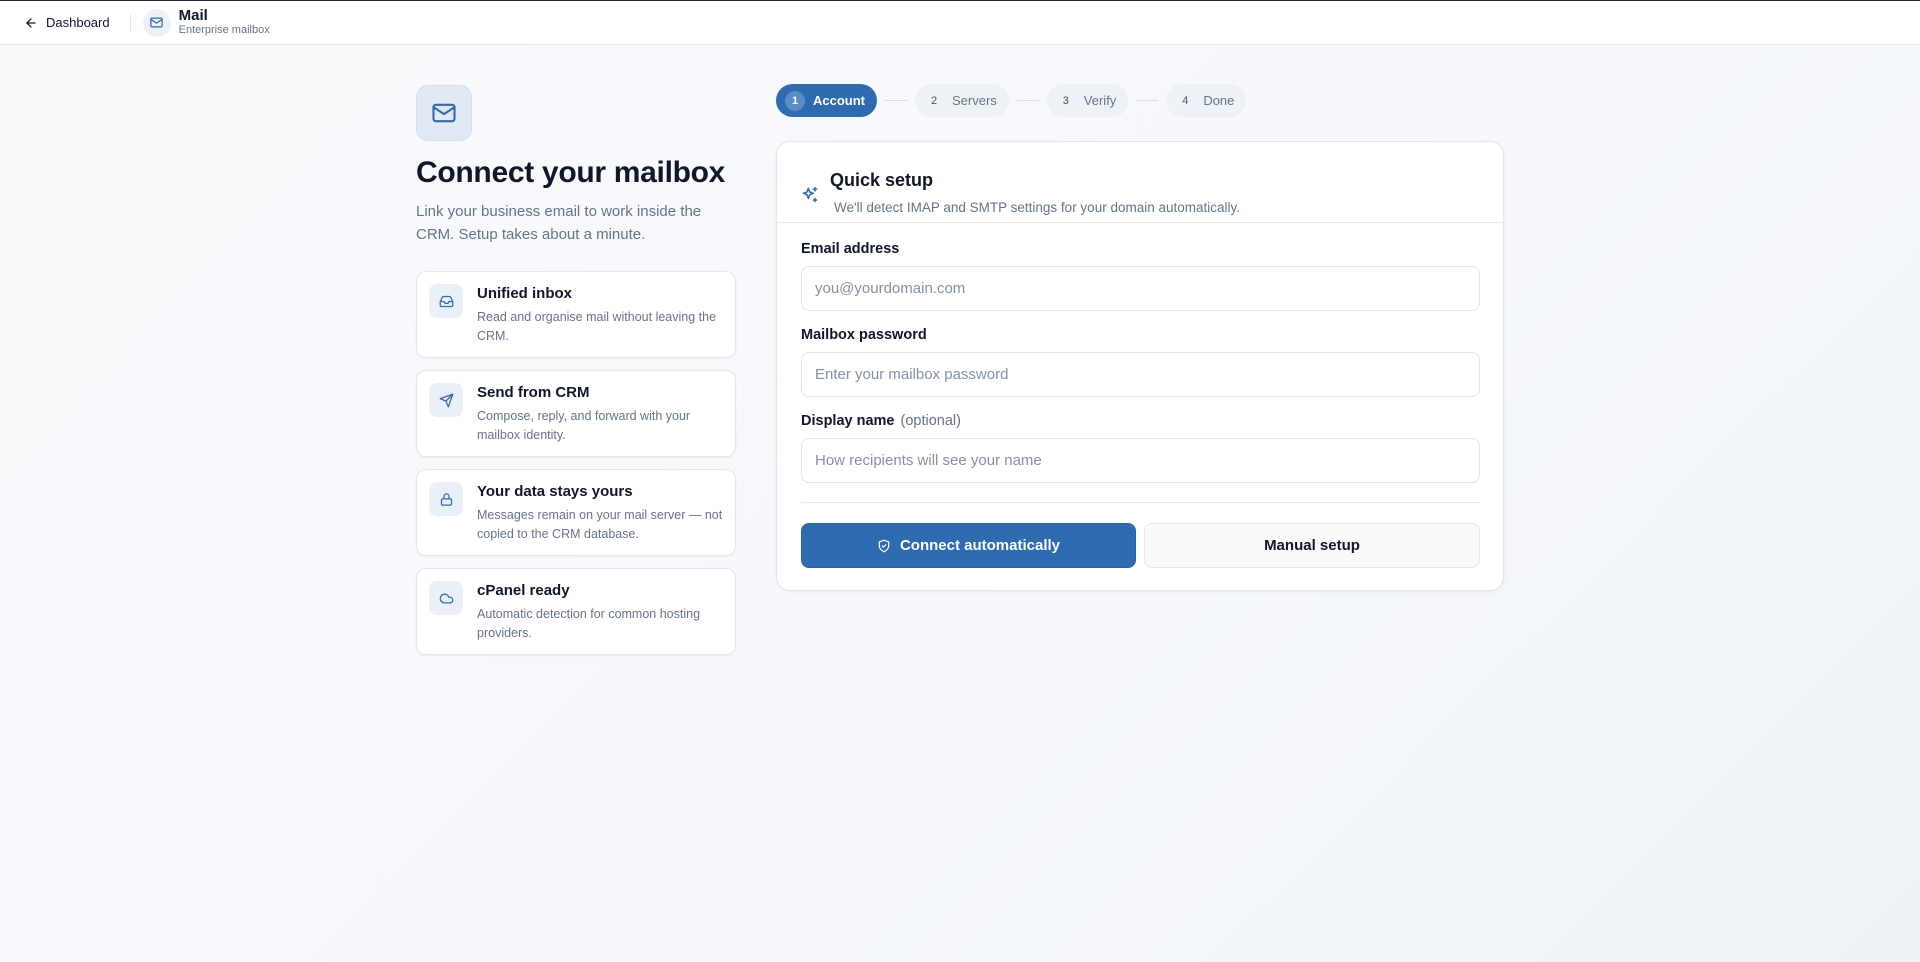 The height and width of the screenshot is (962, 1920). What do you see at coordinates (1140, 374) in the screenshot?
I see `password-field` at bounding box center [1140, 374].